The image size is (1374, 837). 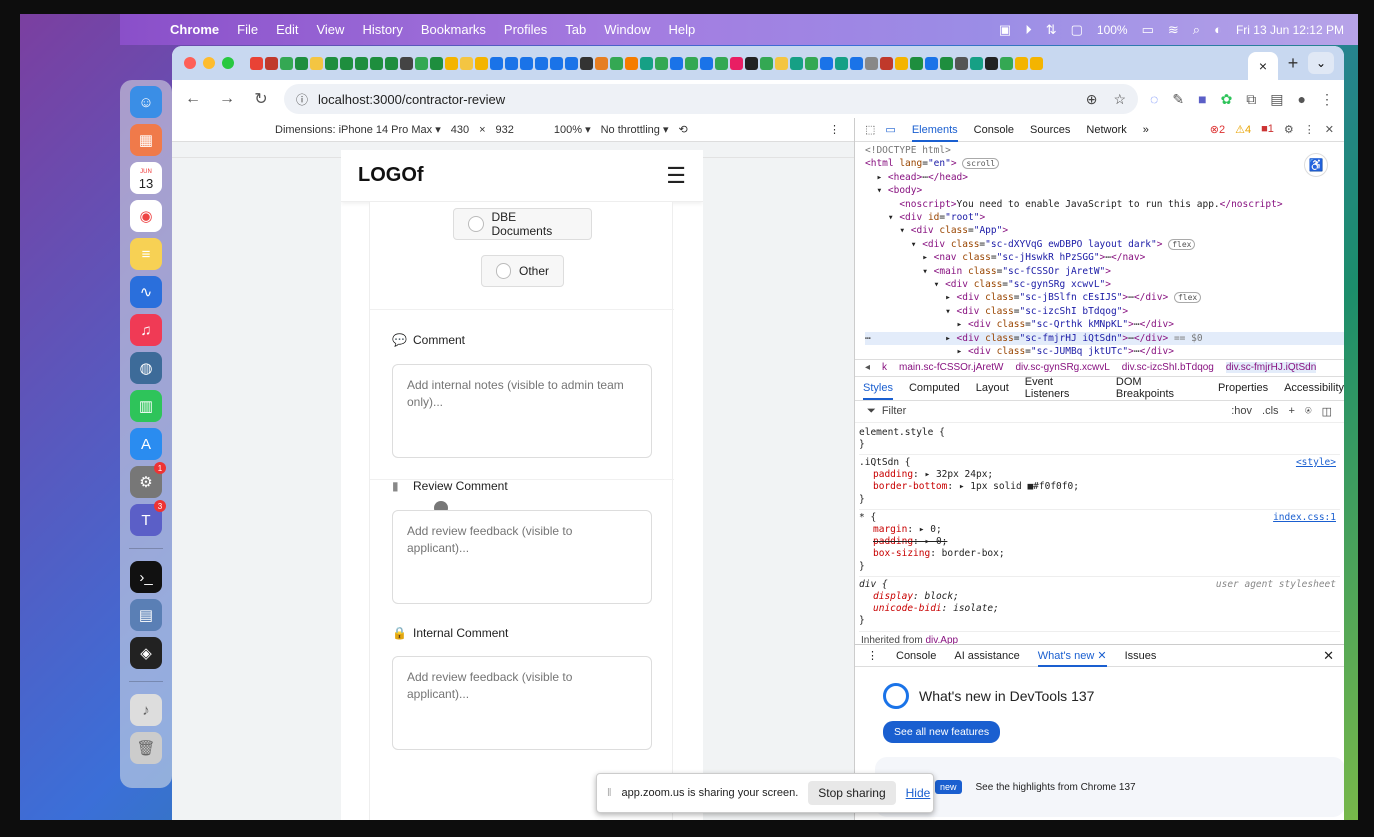 I want to click on rule-source-link: <style>, so click(x=1316, y=463).